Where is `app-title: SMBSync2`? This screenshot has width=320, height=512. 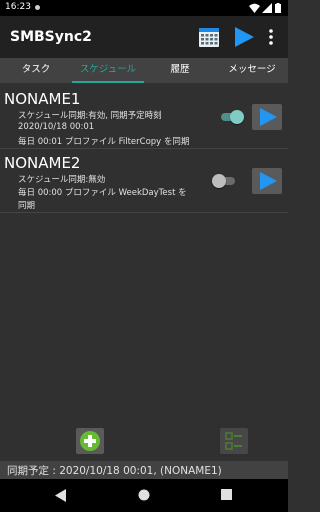
app-title: SMBSync2 is located at coordinates (51, 37).